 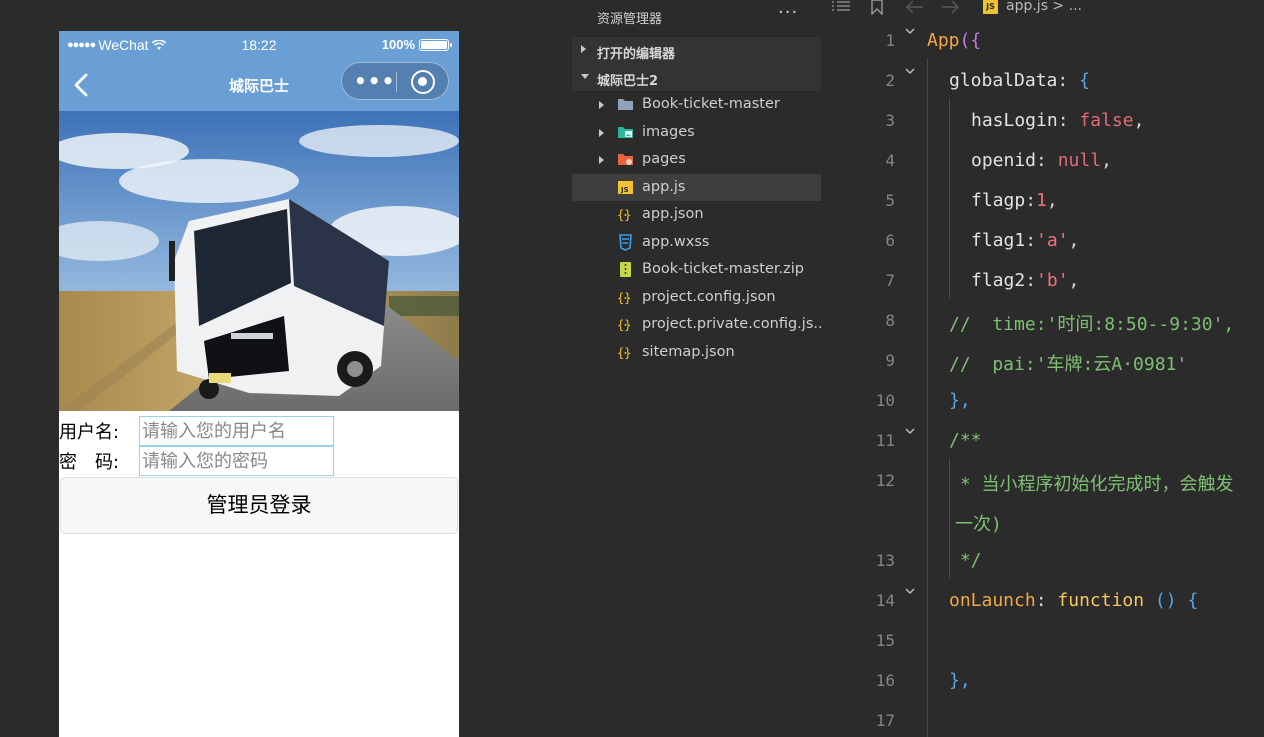 What do you see at coordinates (723, 269) in the screenshot?
I see `tree-item-label: Book-ticket-master.zip` at bounding box center [723, 269].